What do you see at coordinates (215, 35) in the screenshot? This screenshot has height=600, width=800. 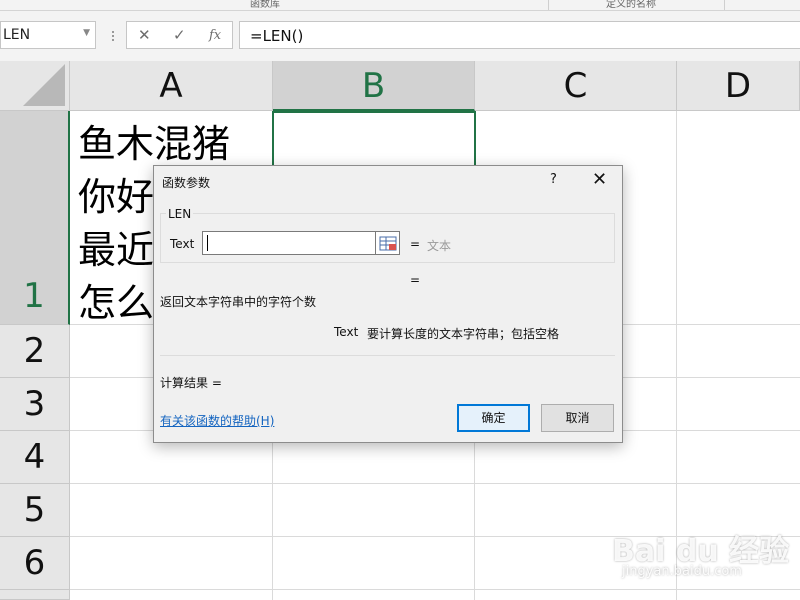 I see `insert-function-icon: fx` at bounding box center [215, 35].